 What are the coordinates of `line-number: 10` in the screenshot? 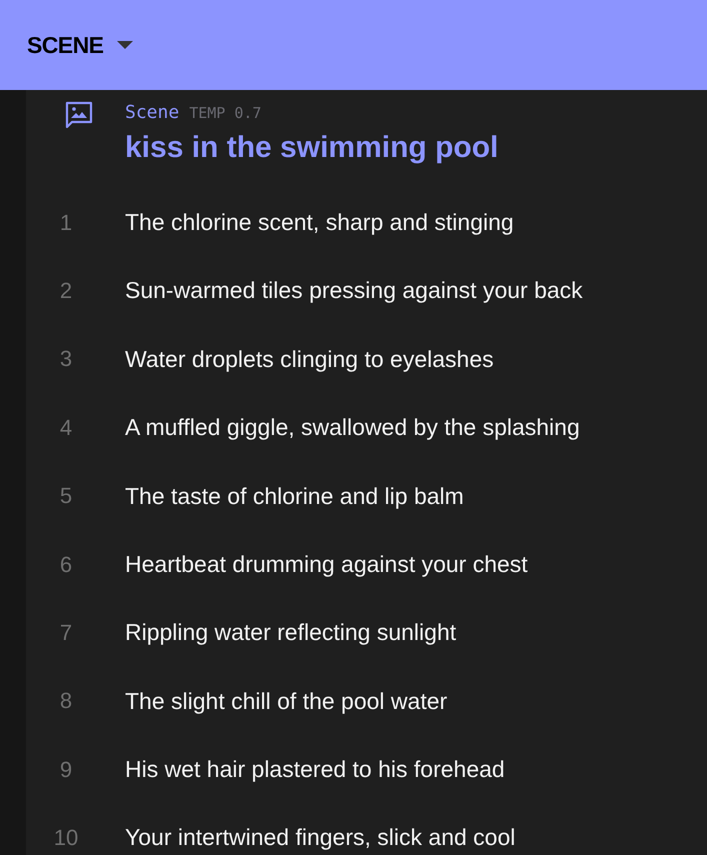 It's located at (66, 838).